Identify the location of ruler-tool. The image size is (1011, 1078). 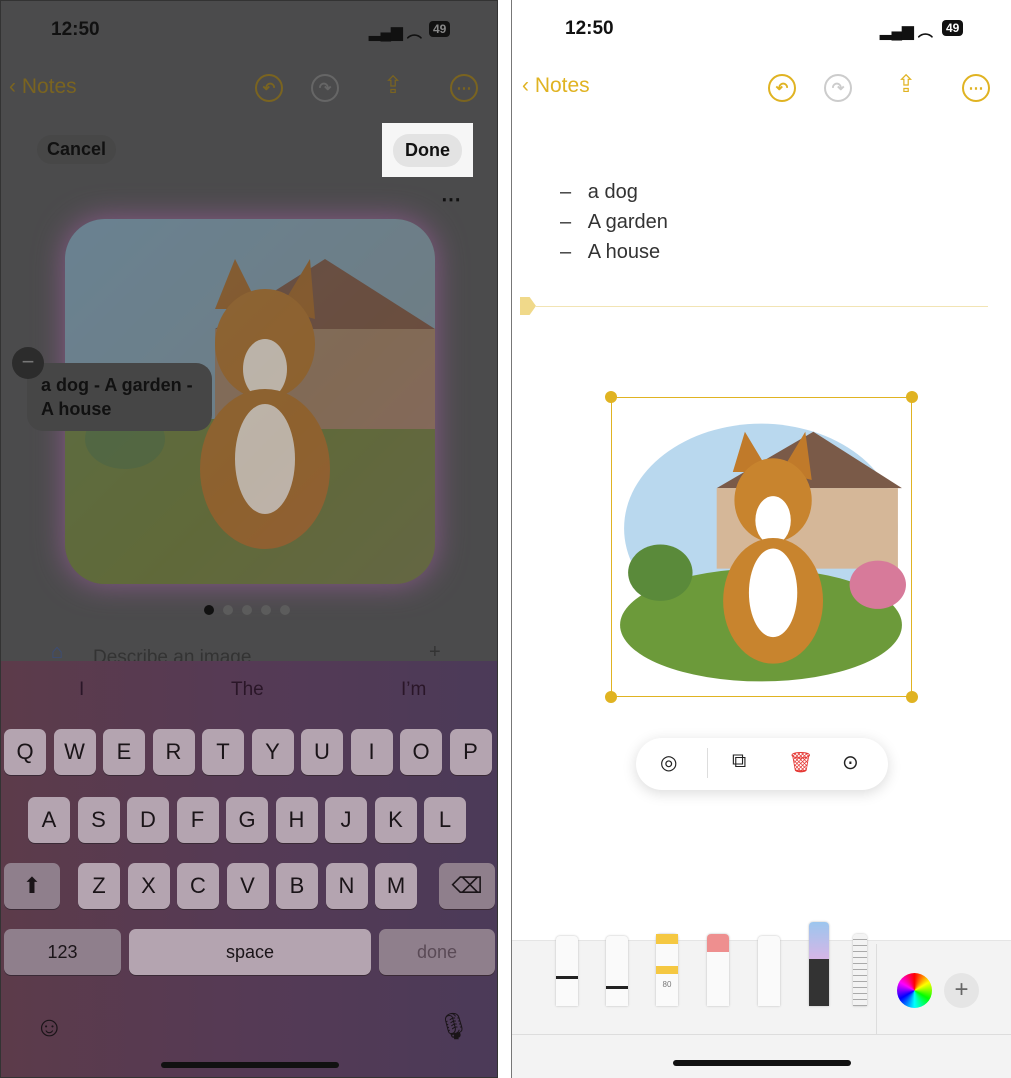
(860, 970).